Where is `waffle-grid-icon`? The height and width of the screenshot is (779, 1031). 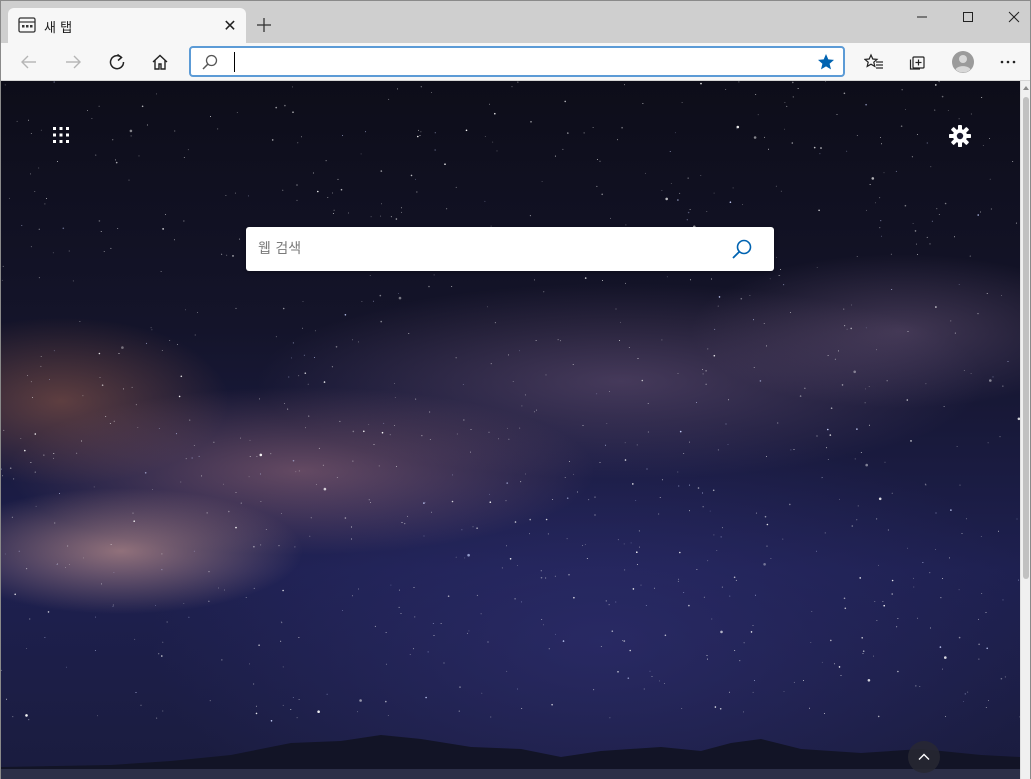 waffle-grid-icon is located at coordinates (61, 135).